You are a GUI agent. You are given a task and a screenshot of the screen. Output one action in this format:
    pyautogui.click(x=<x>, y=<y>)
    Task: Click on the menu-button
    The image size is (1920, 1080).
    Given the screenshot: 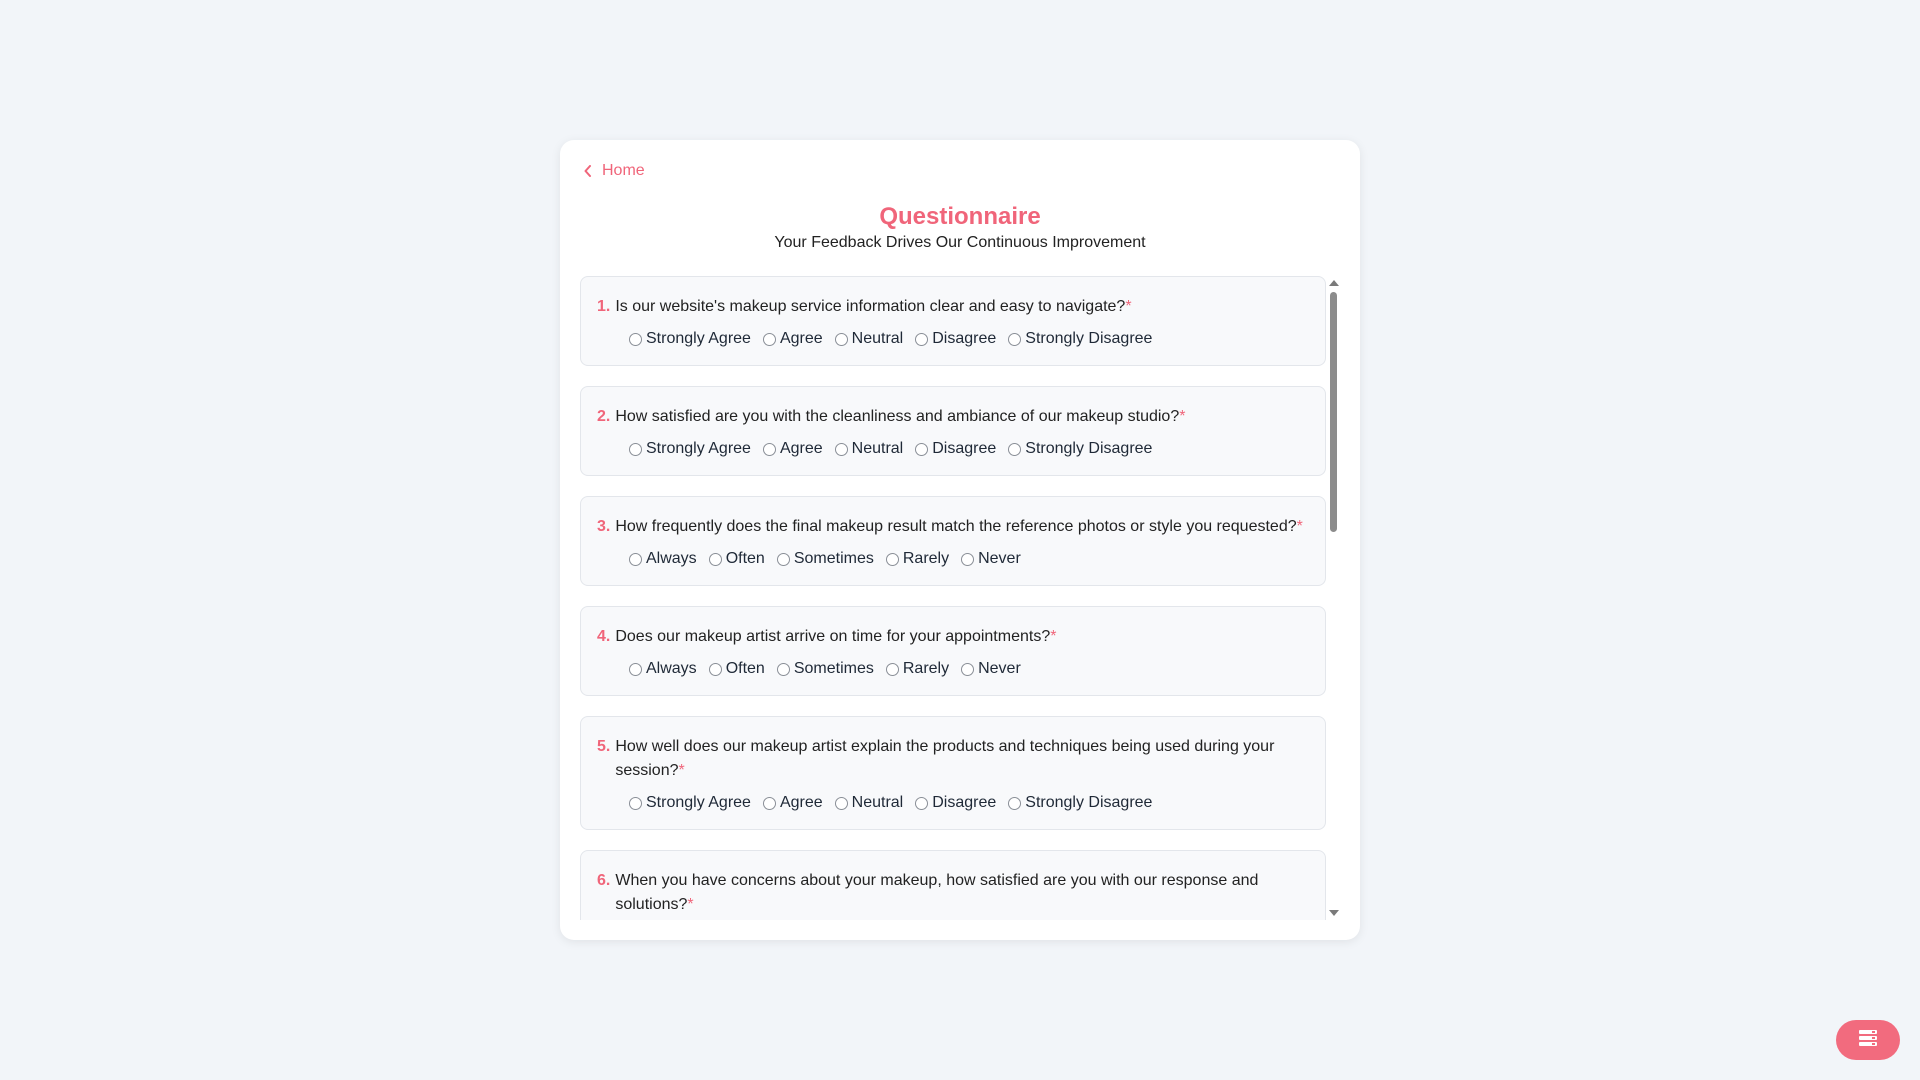 What is the action you would take?
    pyautogui.click(x=1868, y=1040)
    